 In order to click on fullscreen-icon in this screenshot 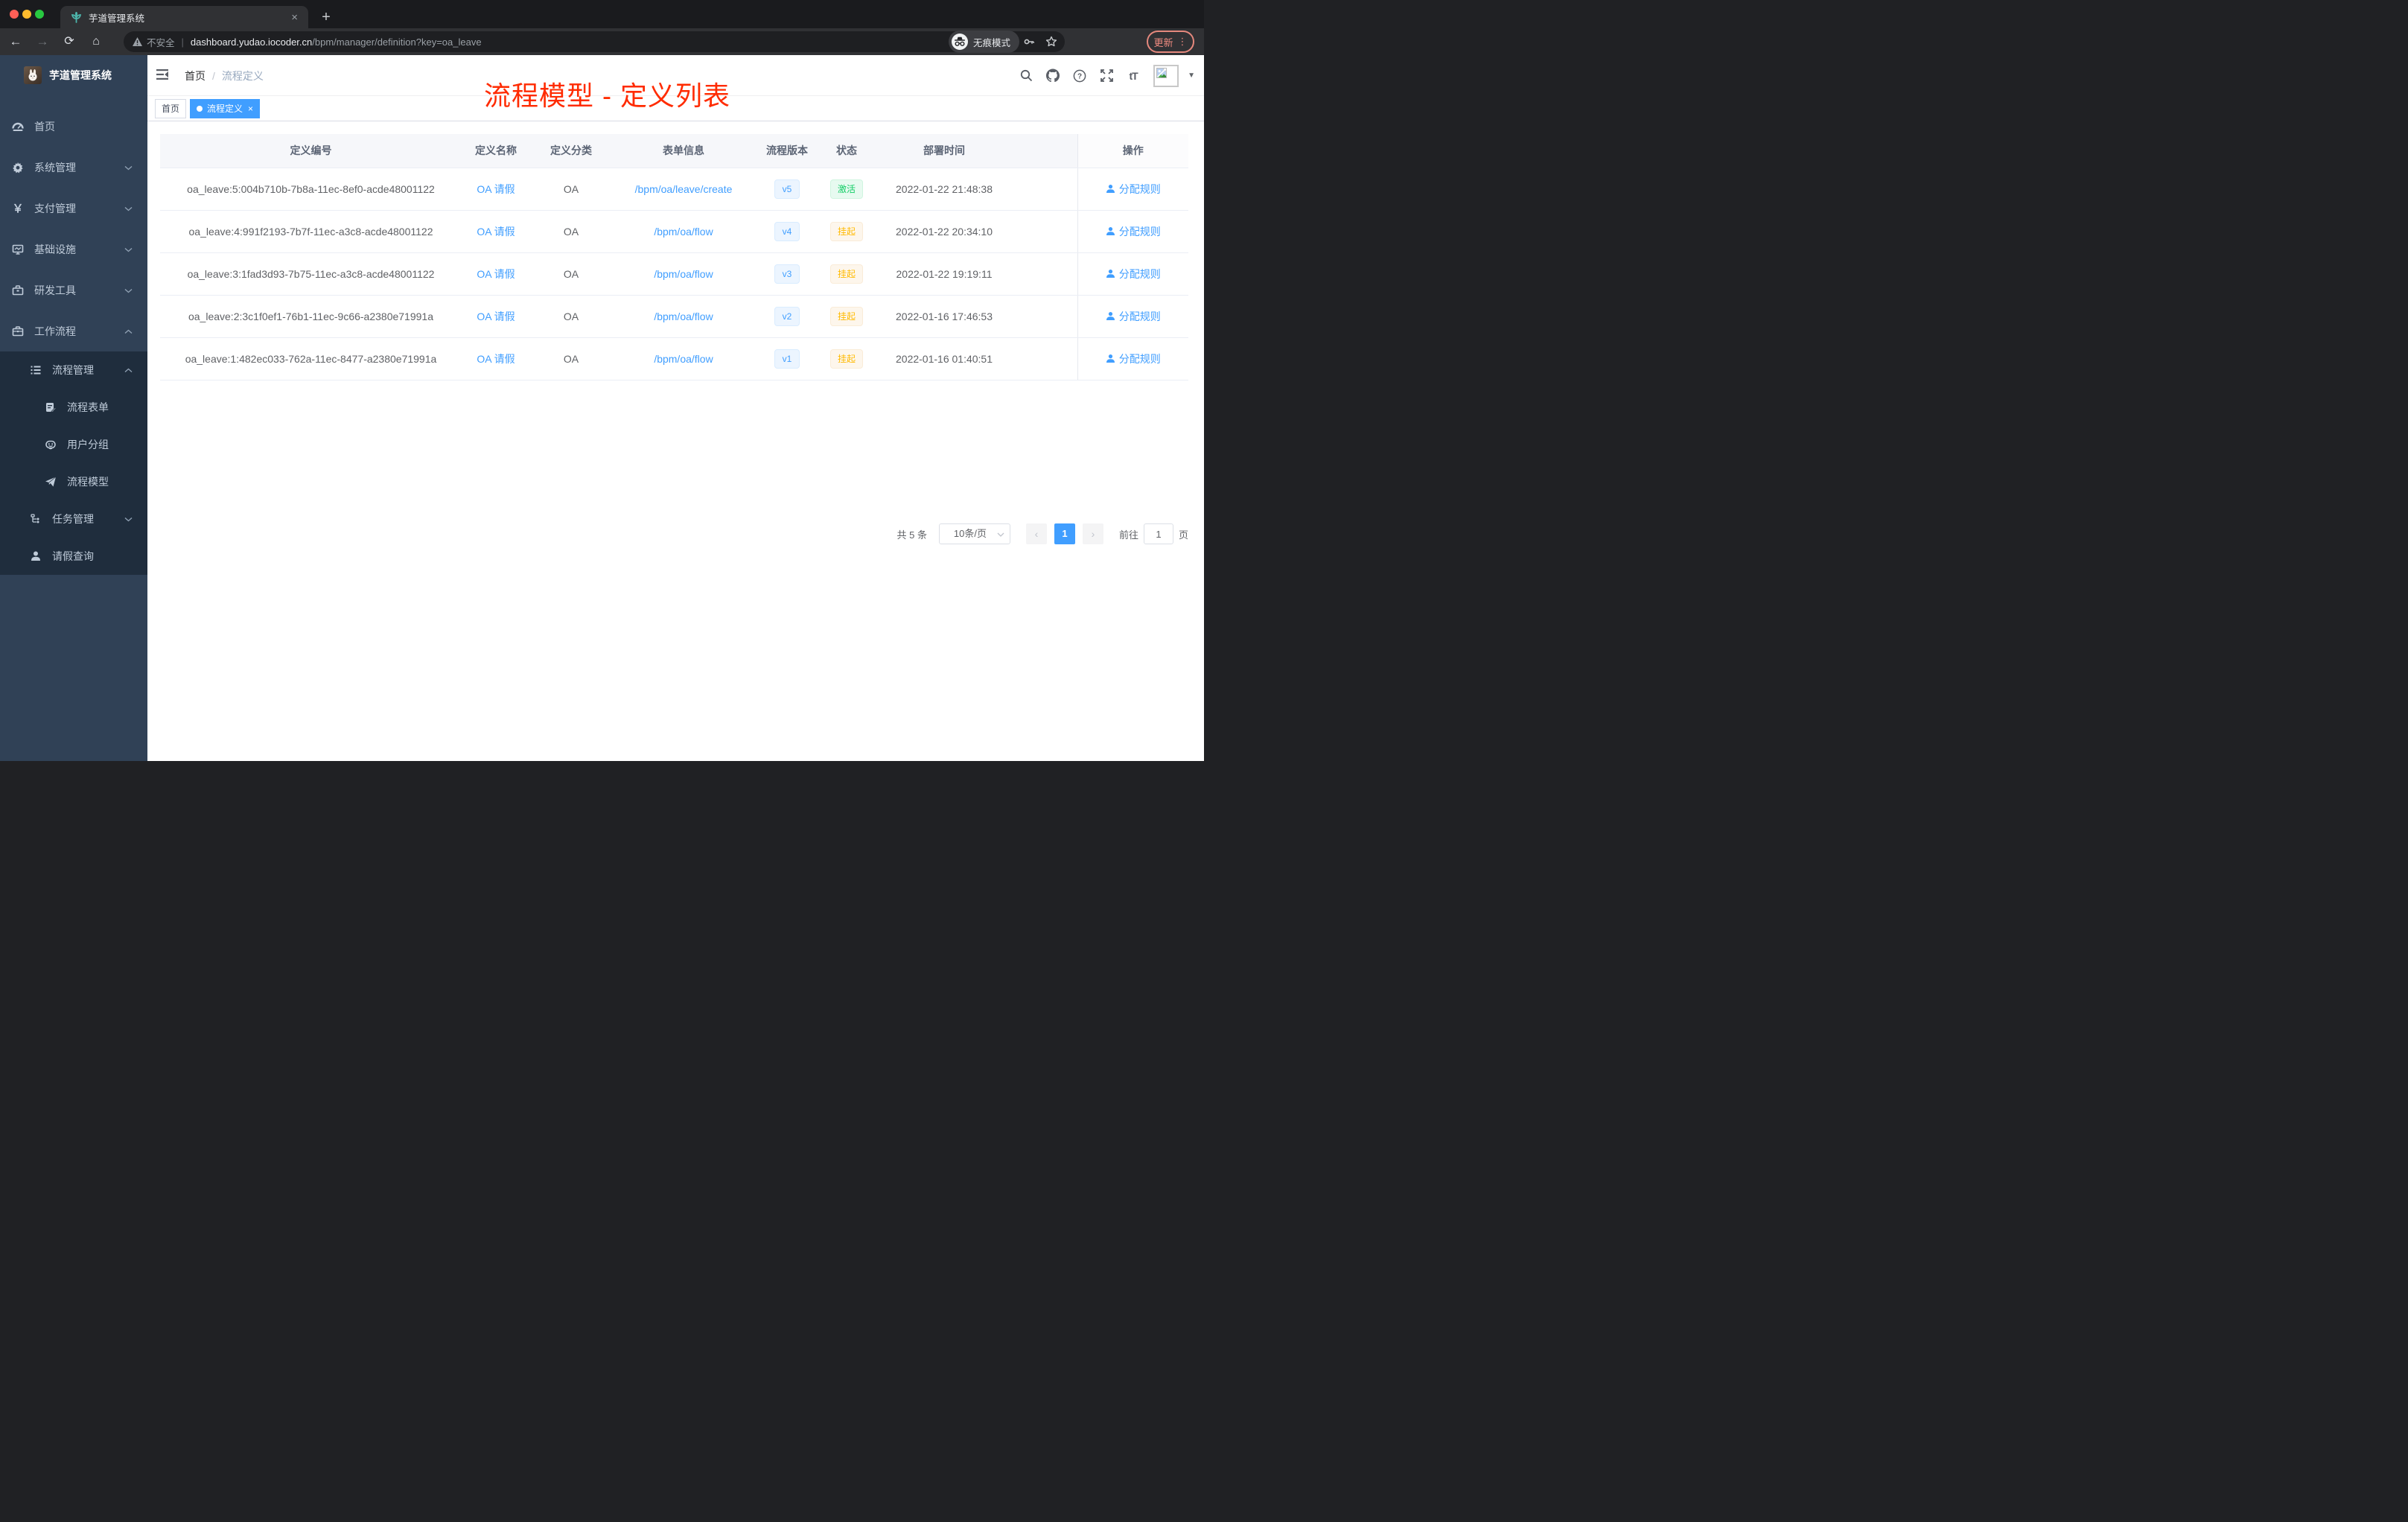, I will do `click(1106, 76)`.